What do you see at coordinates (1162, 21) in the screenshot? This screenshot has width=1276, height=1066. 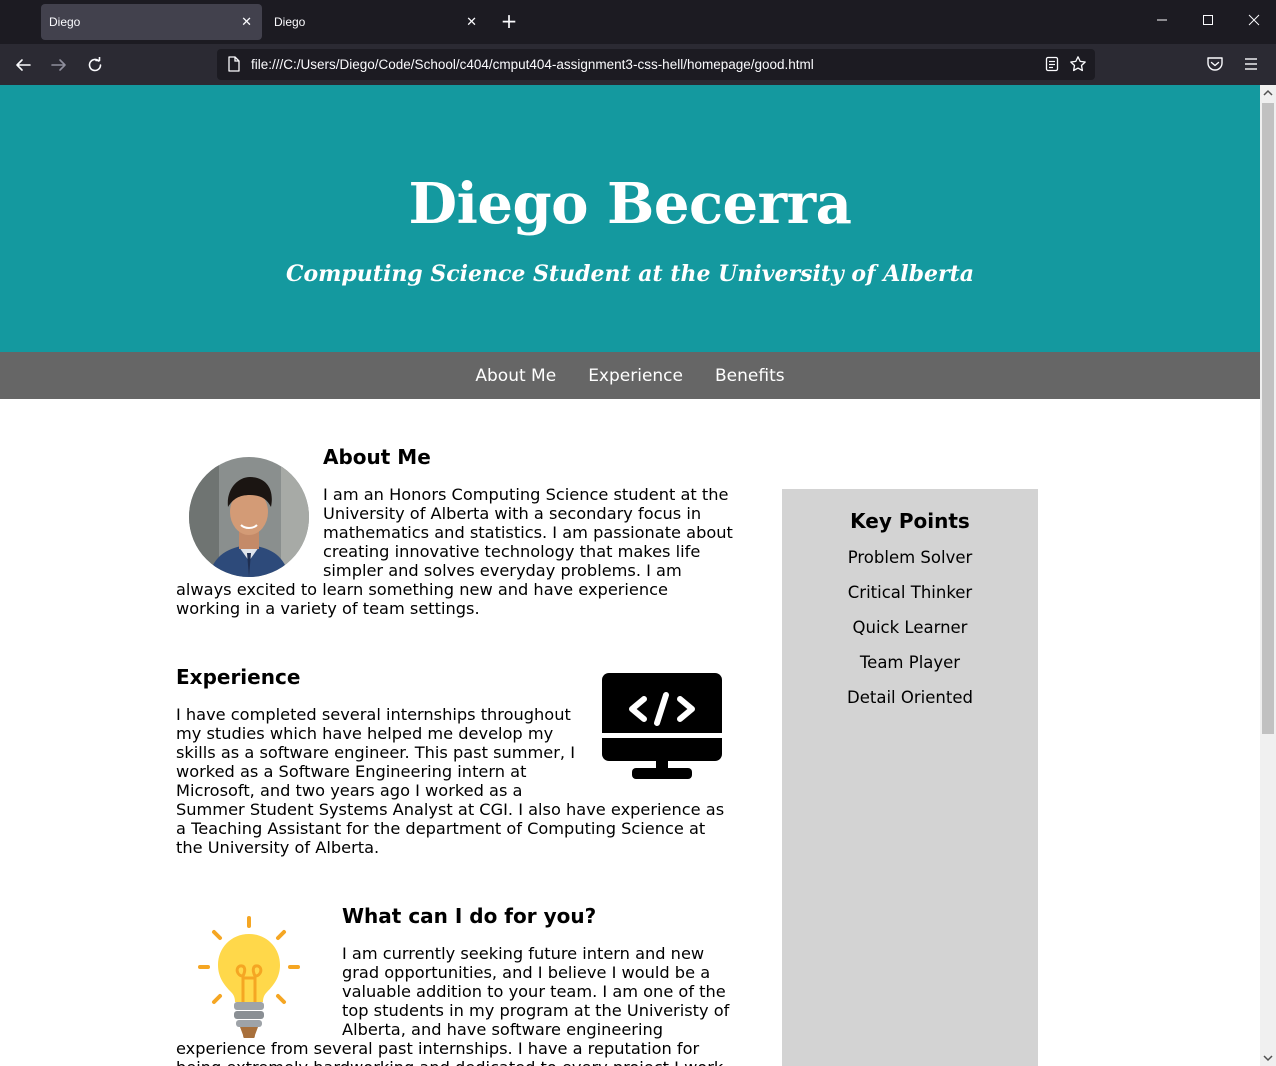 I see `minimize-icon` at bounding box center [1162, 21].